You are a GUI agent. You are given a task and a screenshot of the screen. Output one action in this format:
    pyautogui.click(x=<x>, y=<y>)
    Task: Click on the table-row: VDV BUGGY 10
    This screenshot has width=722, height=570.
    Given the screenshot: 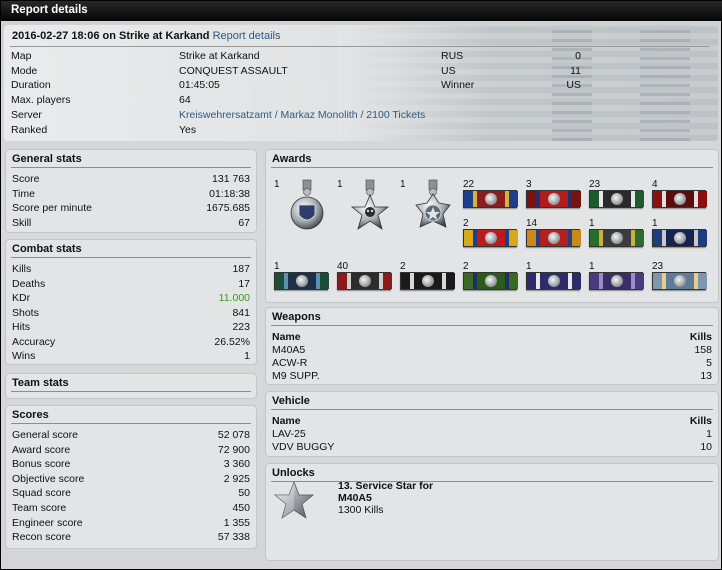 What is the action you would take?
    pyautogui.click(x=492, y=448)
    